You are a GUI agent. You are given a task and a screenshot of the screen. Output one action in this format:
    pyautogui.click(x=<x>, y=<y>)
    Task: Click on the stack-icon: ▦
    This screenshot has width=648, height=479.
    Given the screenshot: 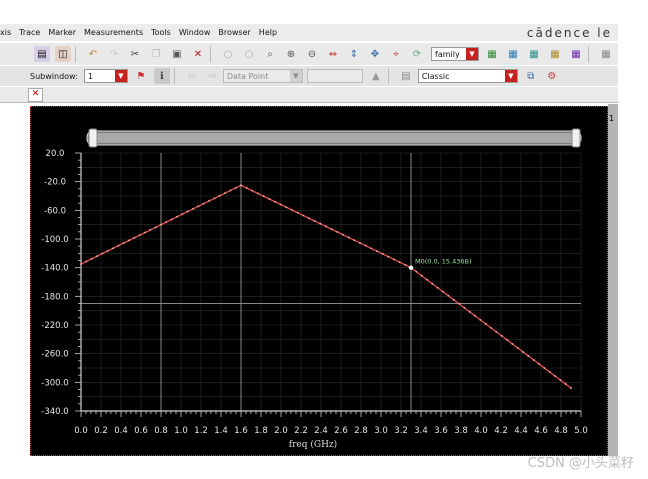 What is the action you would take?
    pyautogui.click(x=513, y=54)
    